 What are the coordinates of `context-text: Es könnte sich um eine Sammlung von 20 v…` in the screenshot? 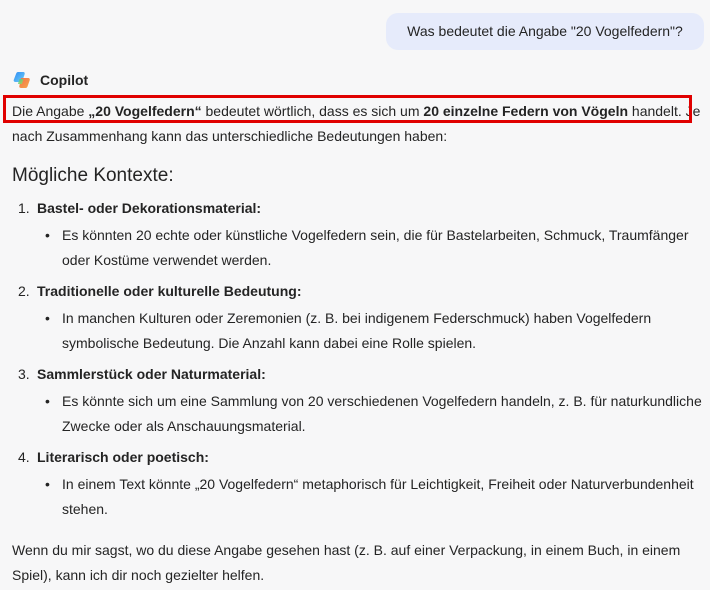 It's located at (382, 413).